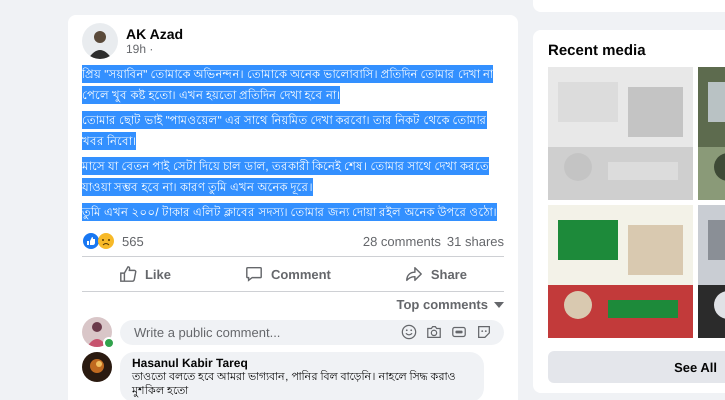 This screenshot has height=400, width=725. I want to click on avatar, so click(100, 41).